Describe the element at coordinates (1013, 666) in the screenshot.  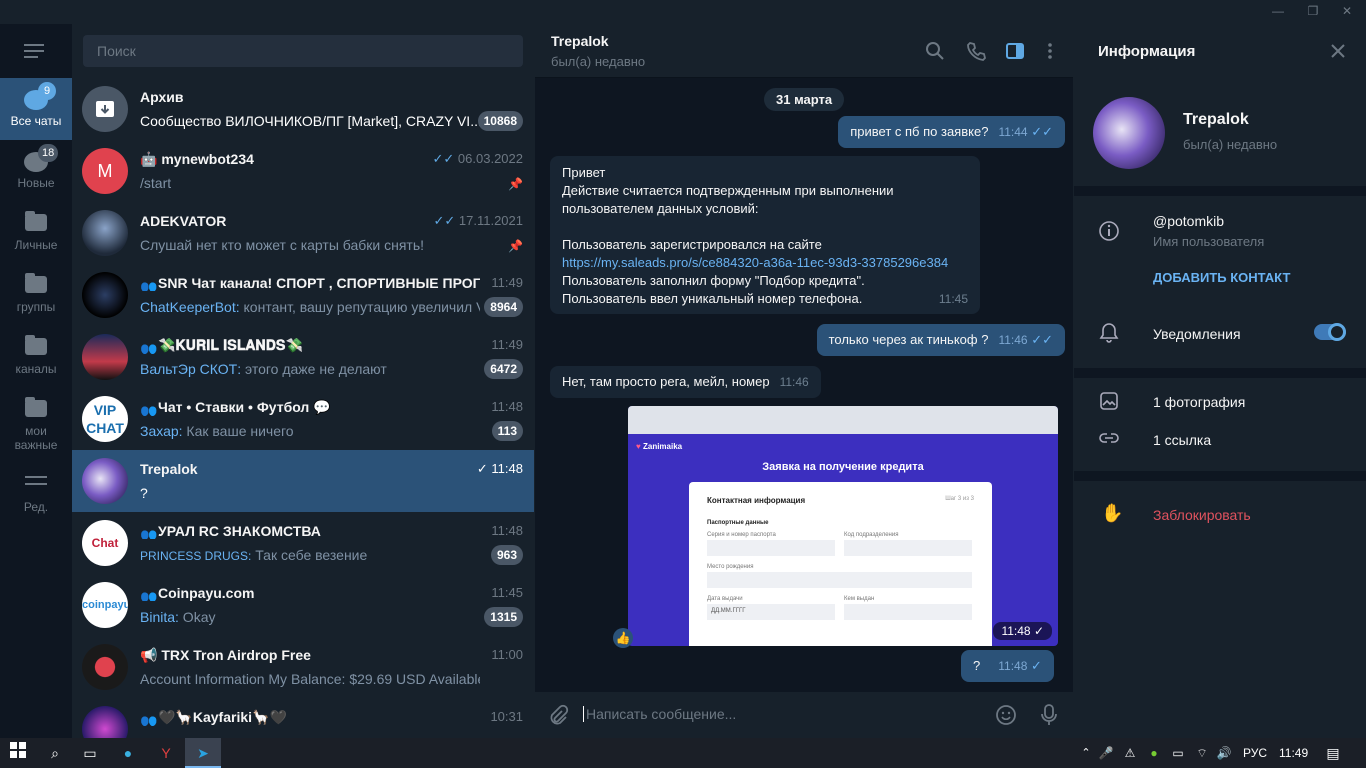
I see `message-time: 11:48` at that location.